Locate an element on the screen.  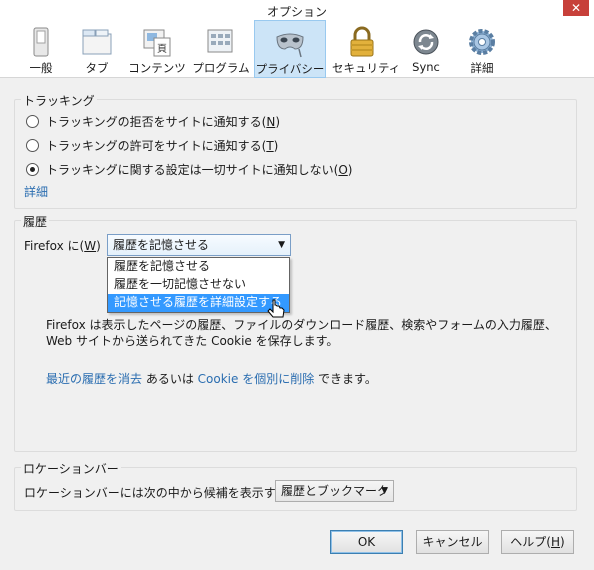
tab-applications: プログラム is located at coordinates (221, 49).